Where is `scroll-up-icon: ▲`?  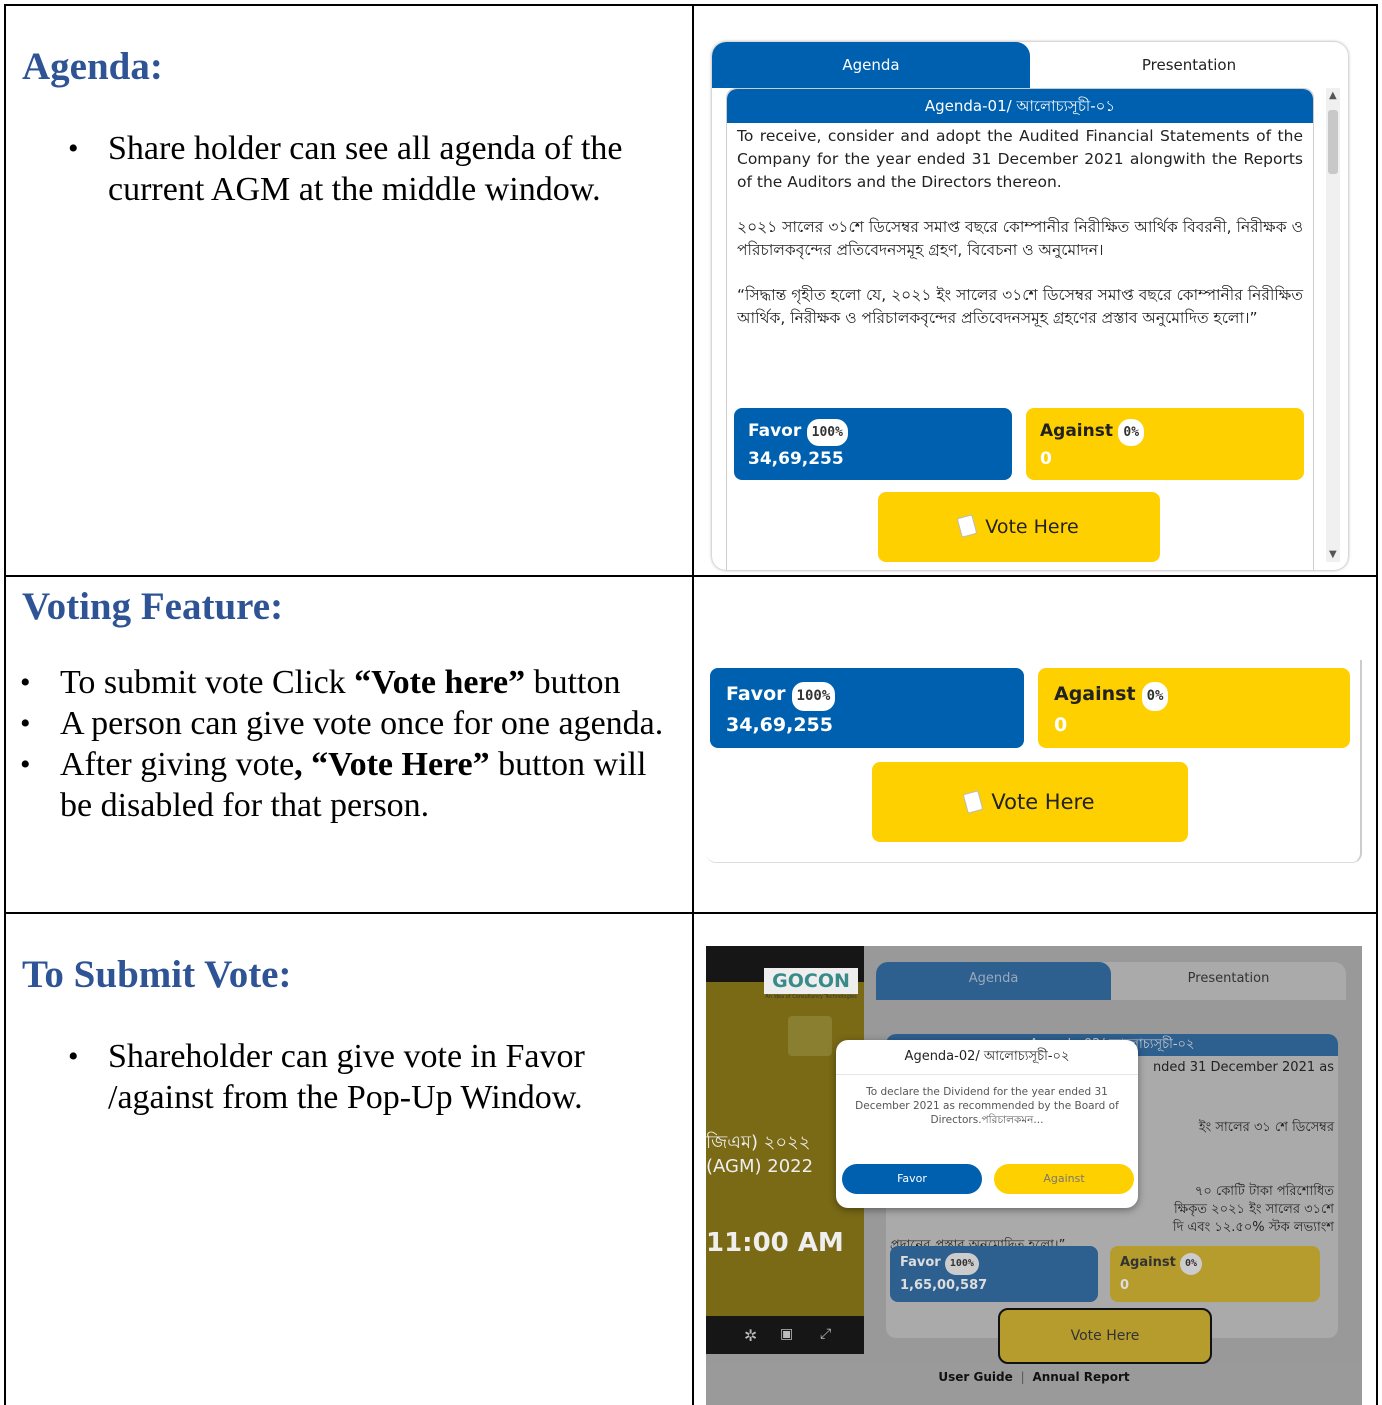
scroll-up-icon: ▲ is located at coordinates (1333, 95).